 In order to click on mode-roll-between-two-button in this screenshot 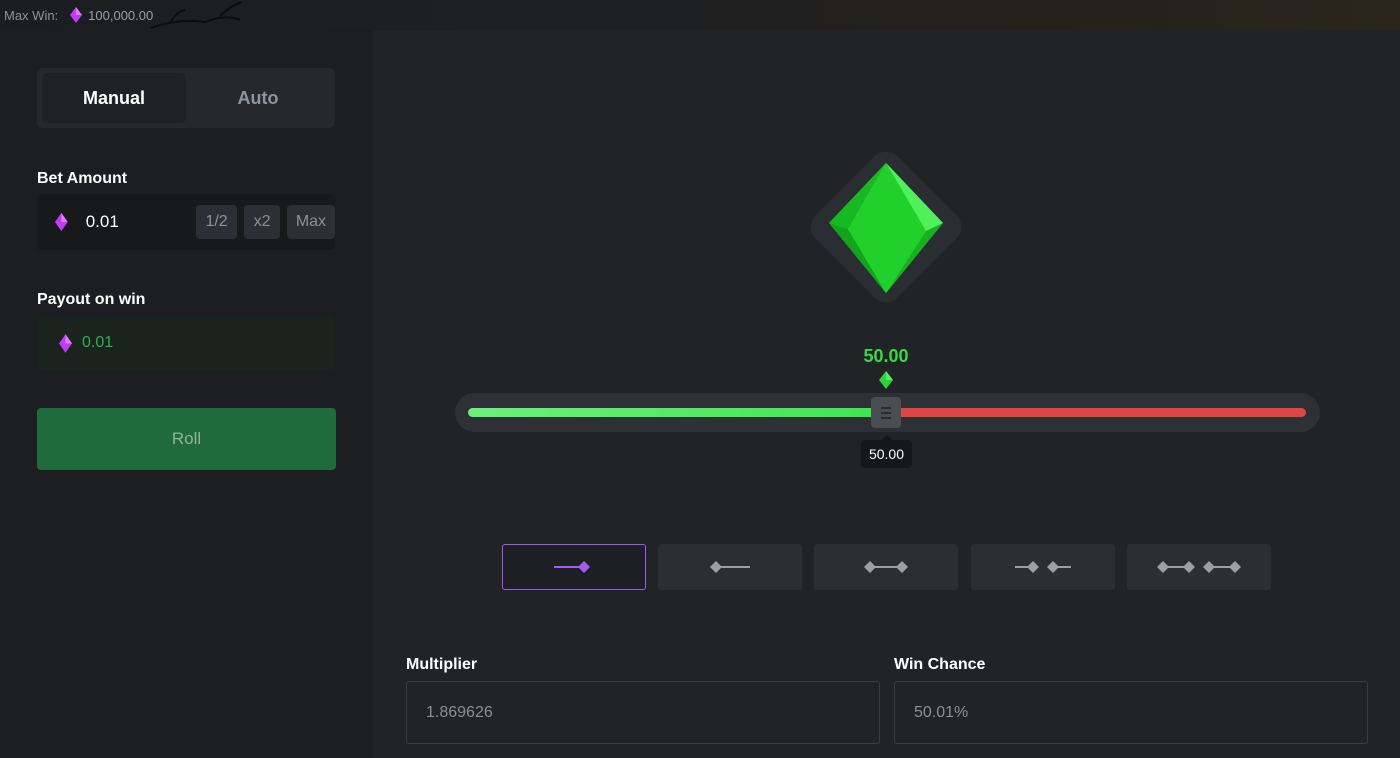, I will do `click(1199, 567)`.